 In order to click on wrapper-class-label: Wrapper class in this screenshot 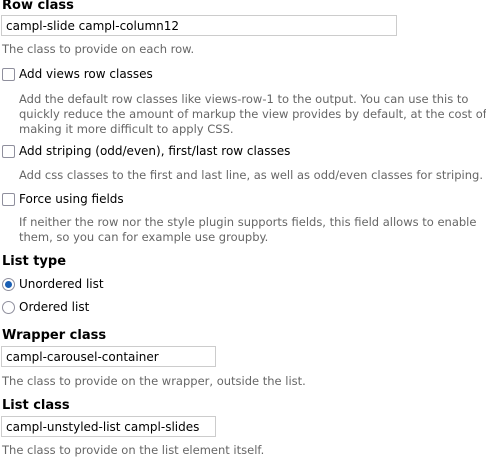, I will do `click(54, 335)`.